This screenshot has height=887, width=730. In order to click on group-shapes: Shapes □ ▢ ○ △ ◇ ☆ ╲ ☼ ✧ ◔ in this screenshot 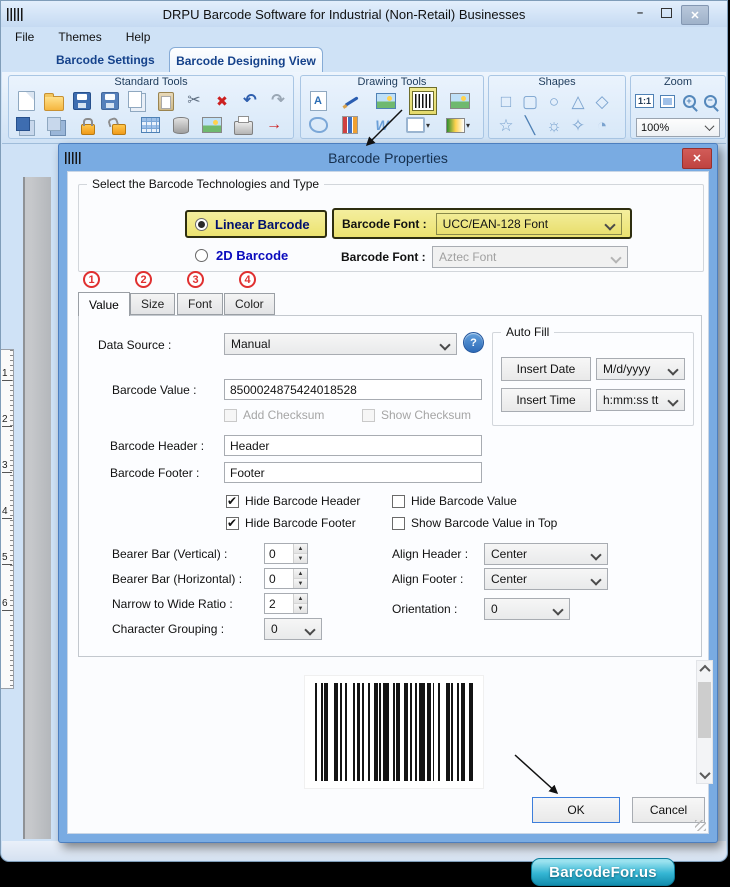, I will do `click(557, 107)`.